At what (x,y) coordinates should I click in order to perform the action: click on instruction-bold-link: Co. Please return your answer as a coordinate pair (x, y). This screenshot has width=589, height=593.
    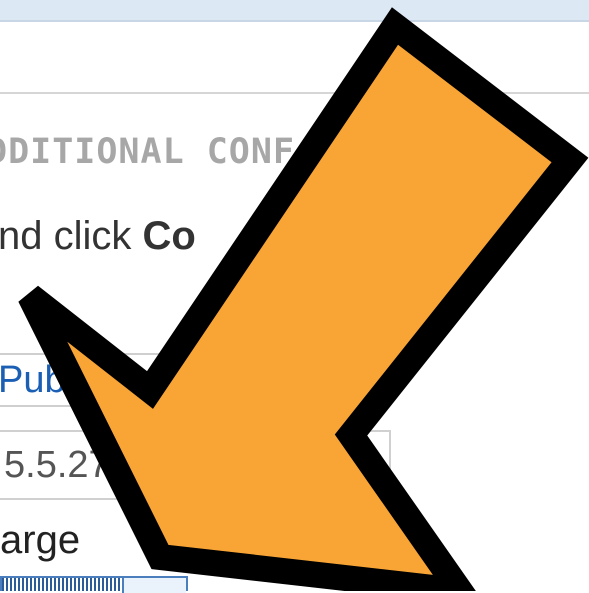
    Looking at the image, I should click on (169, 236).